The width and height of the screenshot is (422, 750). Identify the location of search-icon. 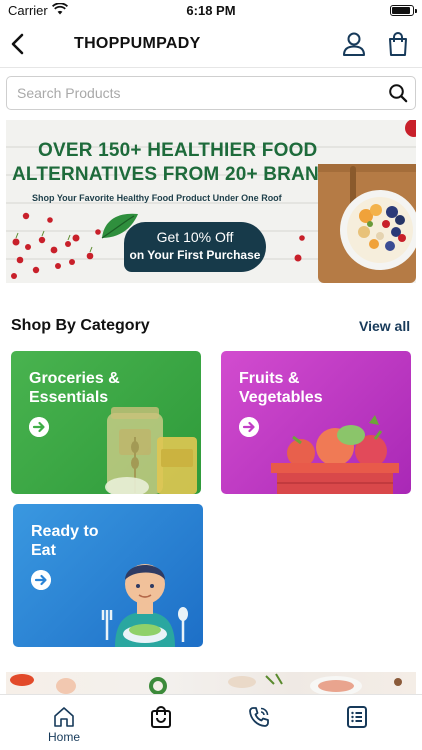
(398, 93).